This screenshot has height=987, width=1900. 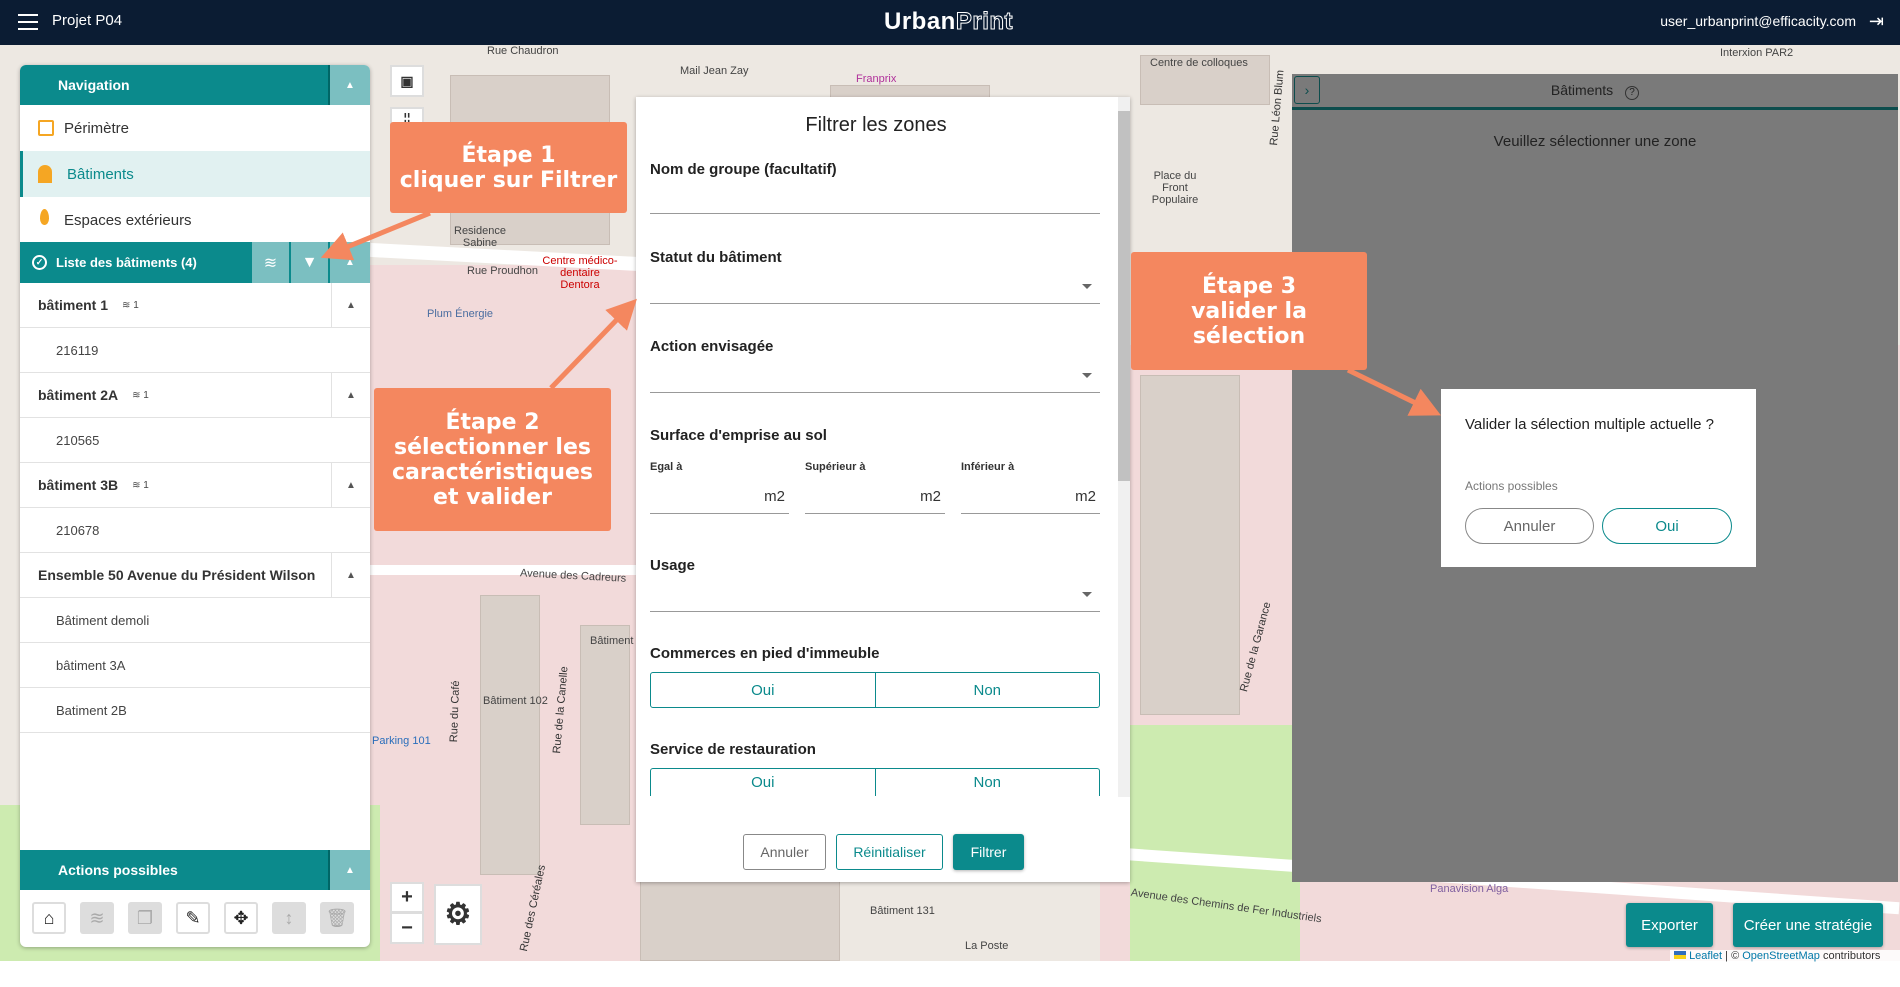 I want to click on callout-line: sélection, so click(x=1249, y=336).